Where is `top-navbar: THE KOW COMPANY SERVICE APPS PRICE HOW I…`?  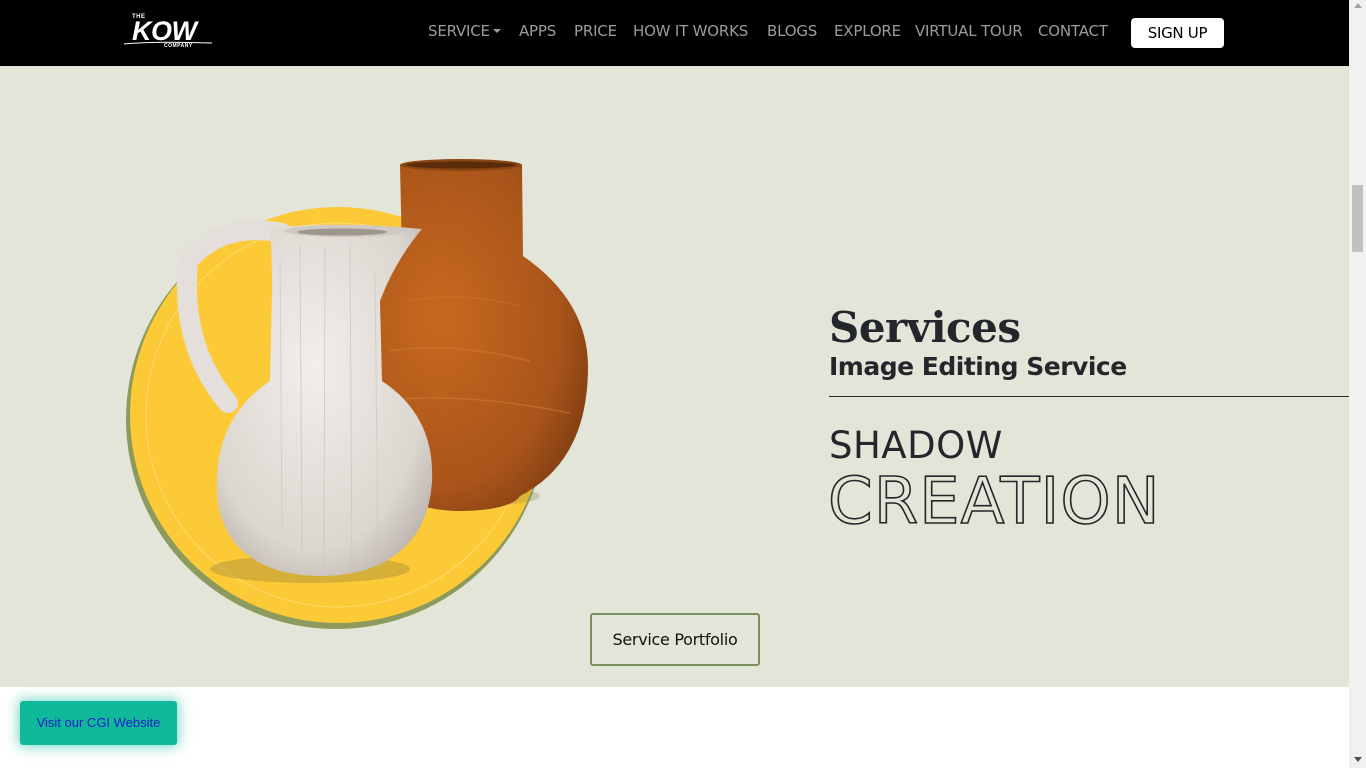
top-navbar: THE KOW COMPANY SERVICE APPS PRICE HOW I… is located at coordinates (674, 33).